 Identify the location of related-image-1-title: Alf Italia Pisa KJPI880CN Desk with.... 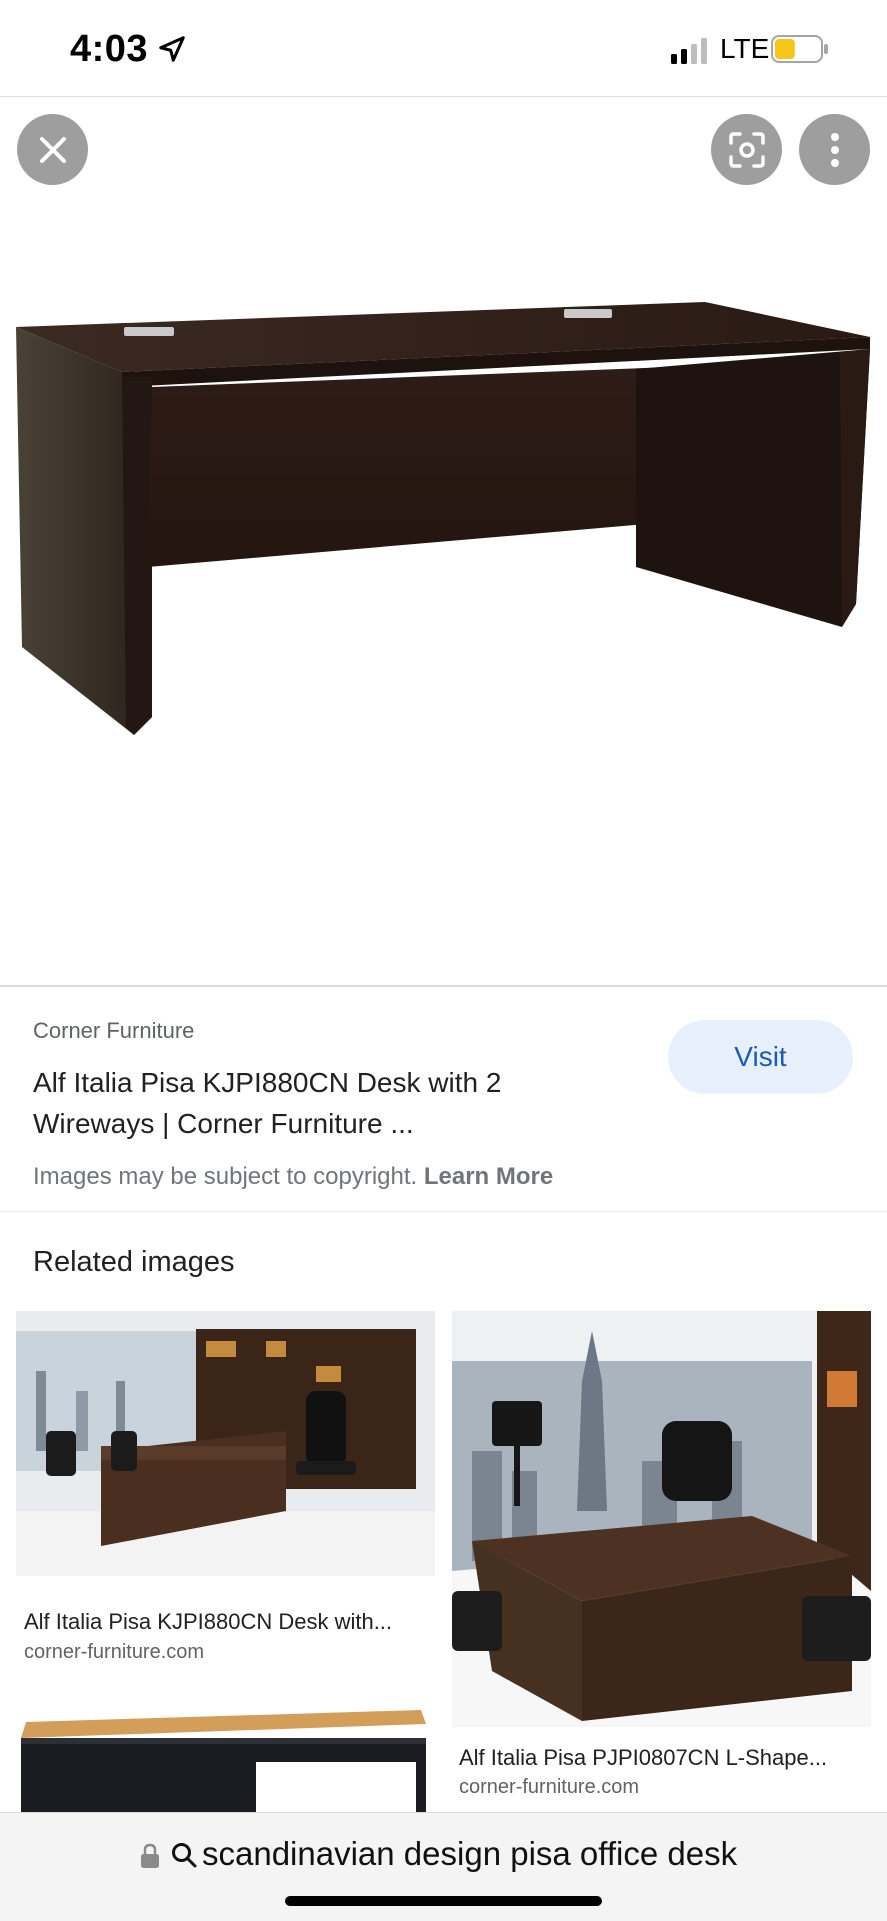
(226, 1622).